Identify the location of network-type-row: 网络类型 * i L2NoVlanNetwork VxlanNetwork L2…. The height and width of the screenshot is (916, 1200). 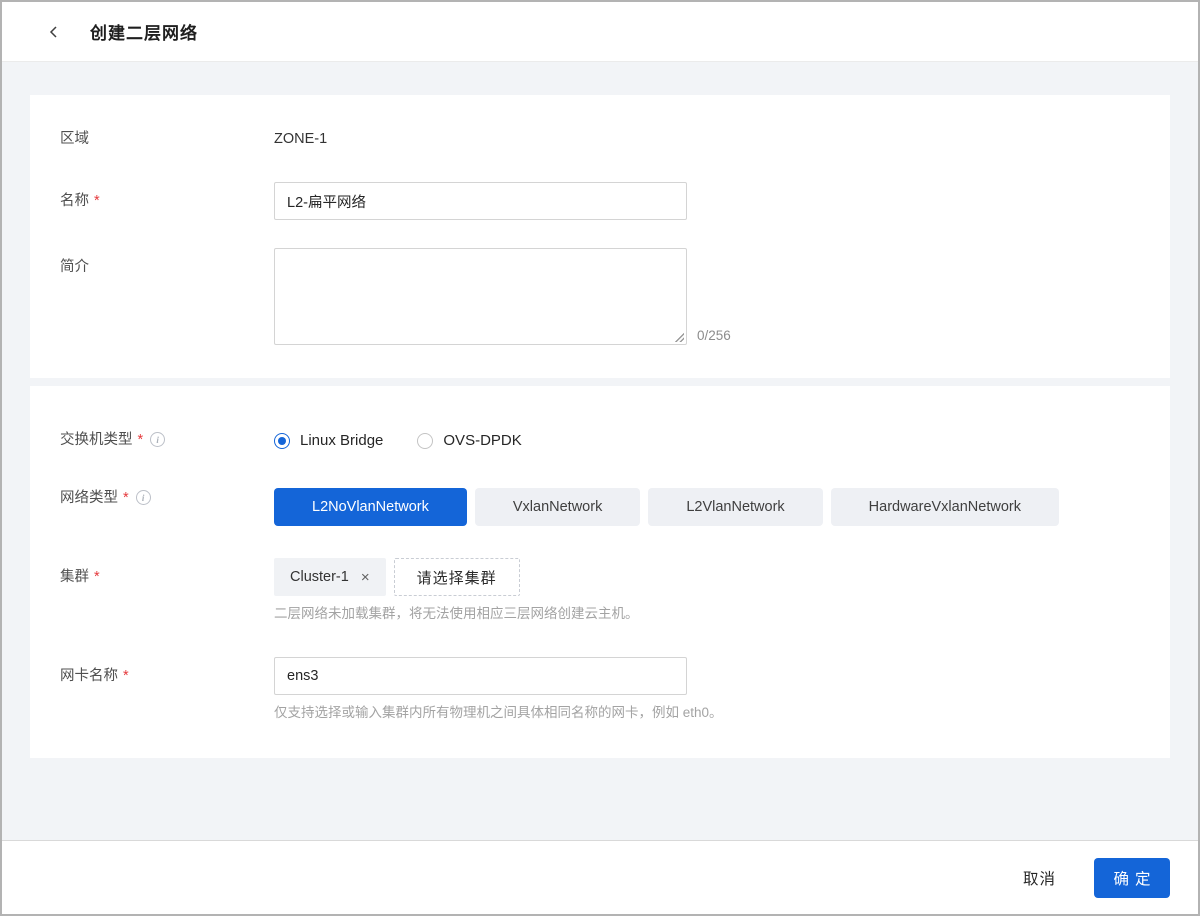
(600, 507).